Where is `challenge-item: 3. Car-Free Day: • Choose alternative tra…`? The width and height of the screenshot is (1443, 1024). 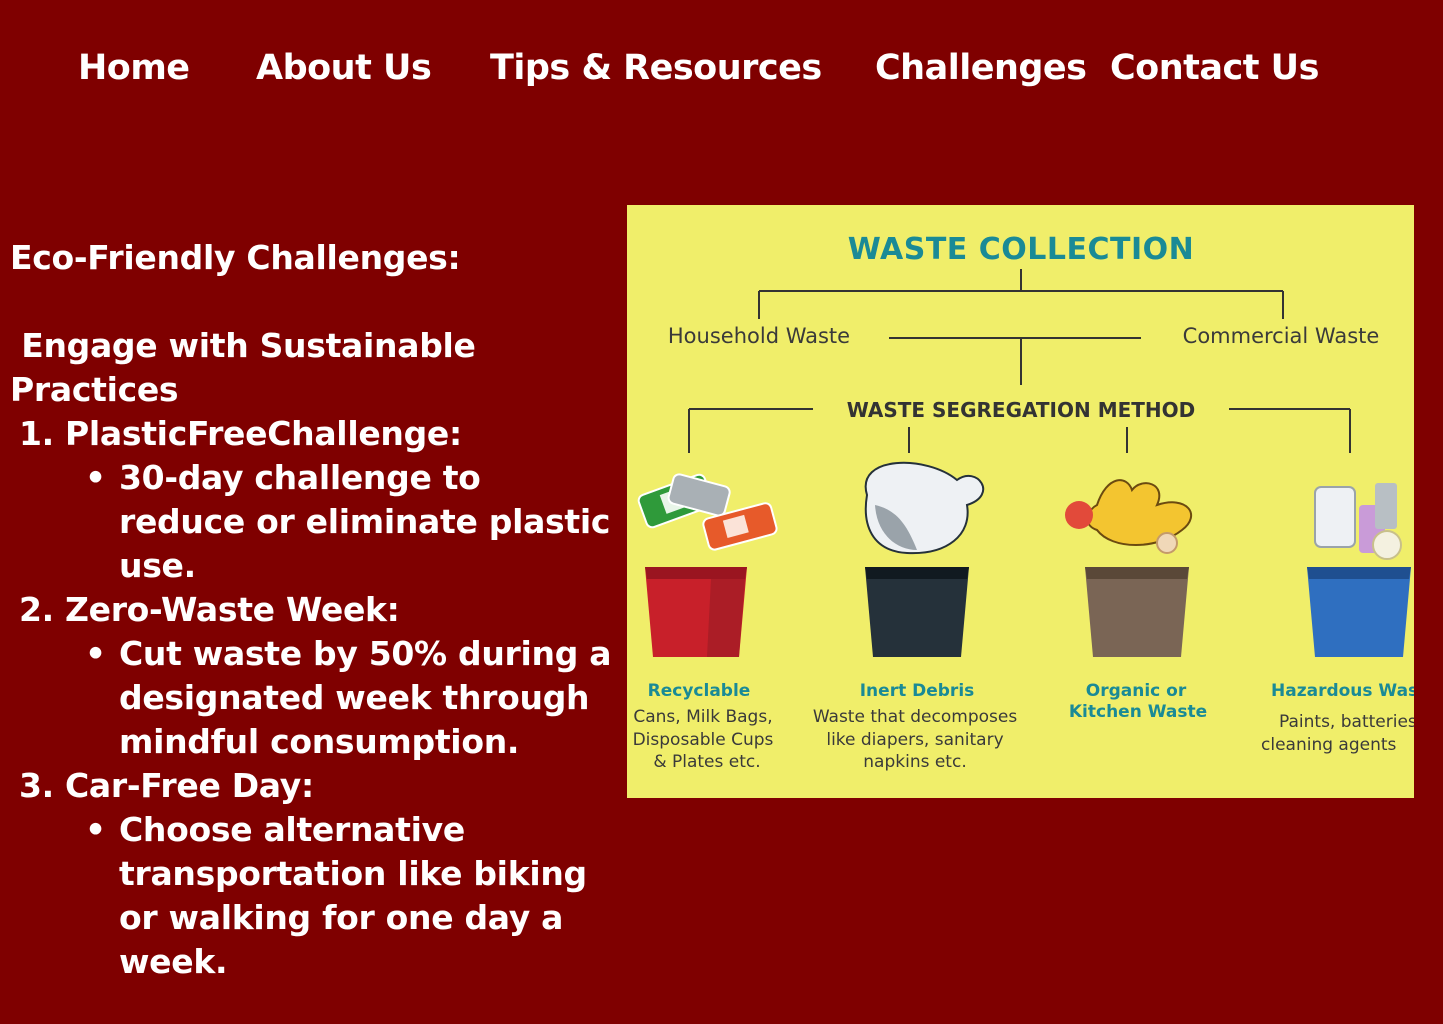
challenge-item: 3. Car-Free Day: • Choose alternative tra… is located at coordinates (312, 874).